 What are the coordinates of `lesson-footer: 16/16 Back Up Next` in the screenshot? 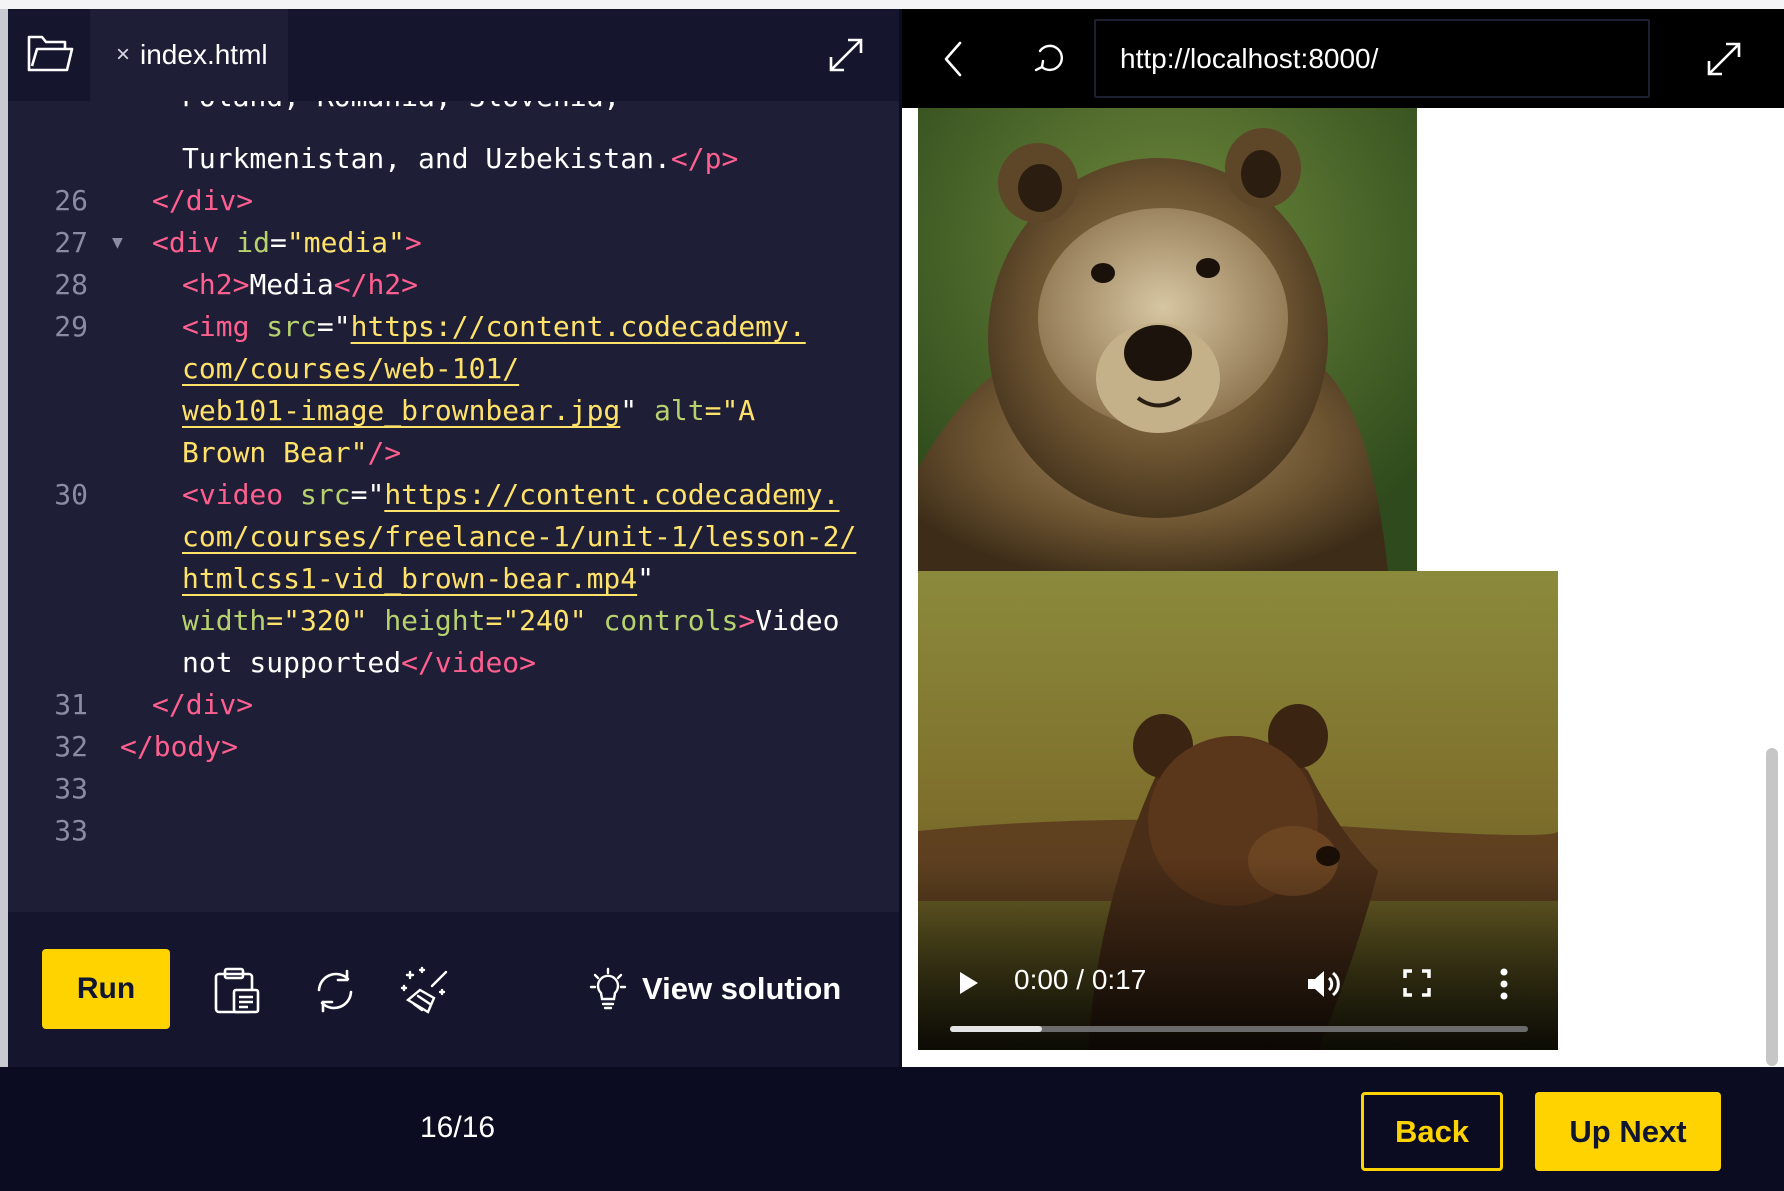 It's located at (892, 1129).